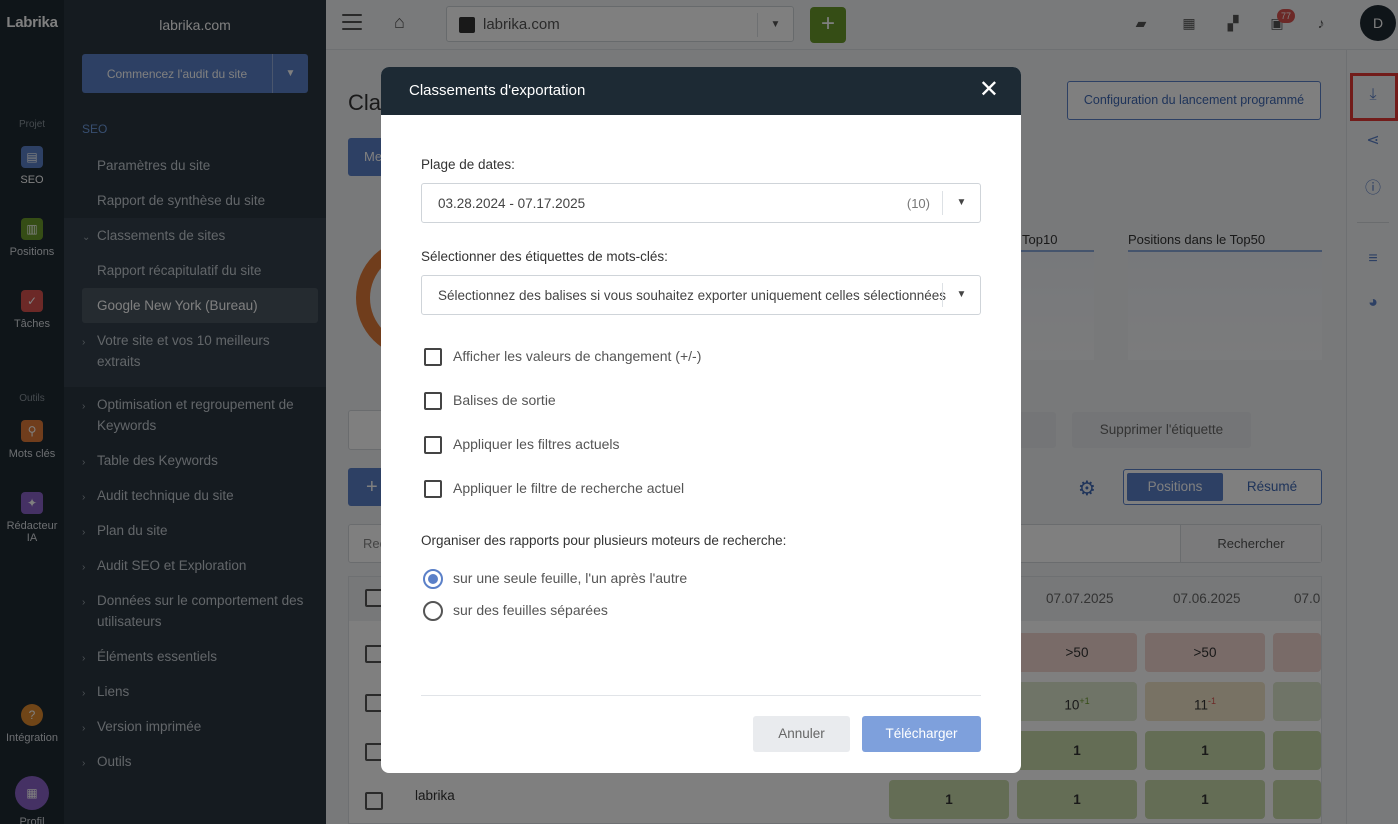  What do you see at coordinates (433, 611) in the screenshot?
I see `separate-sheets-radio` at bounding box center [433, 611].